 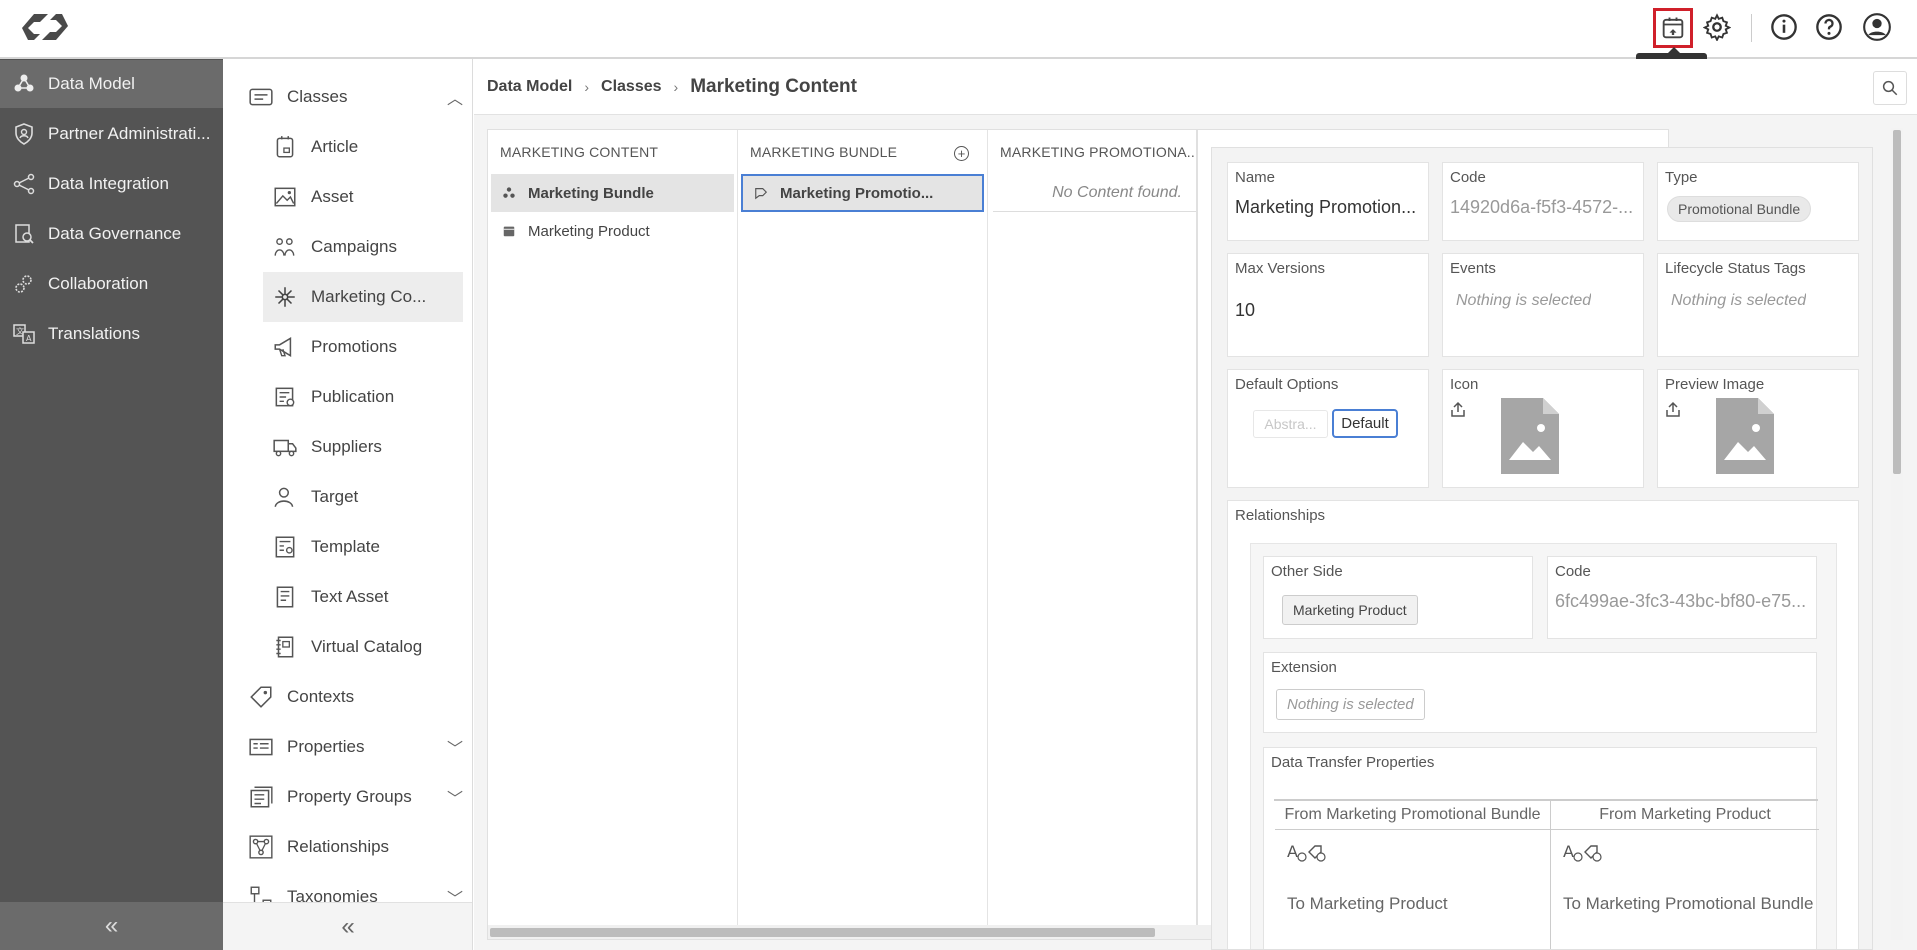 What do you see at coordinates (261, 697) in the screenshot?
I see `tag-icon` at bounding box center [261, 697].